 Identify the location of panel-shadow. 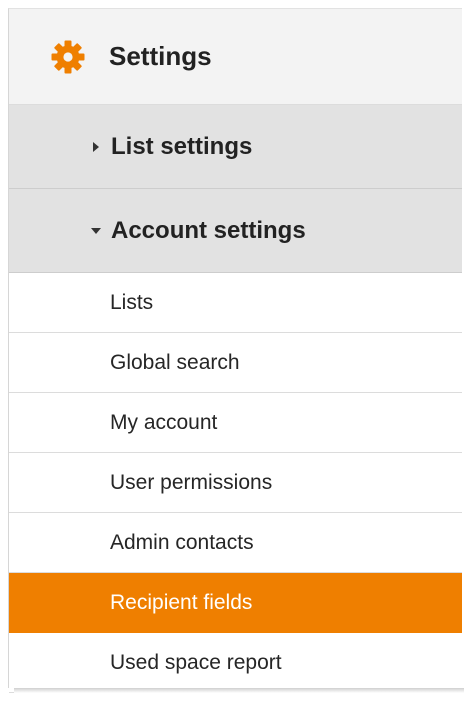
(239, 690).